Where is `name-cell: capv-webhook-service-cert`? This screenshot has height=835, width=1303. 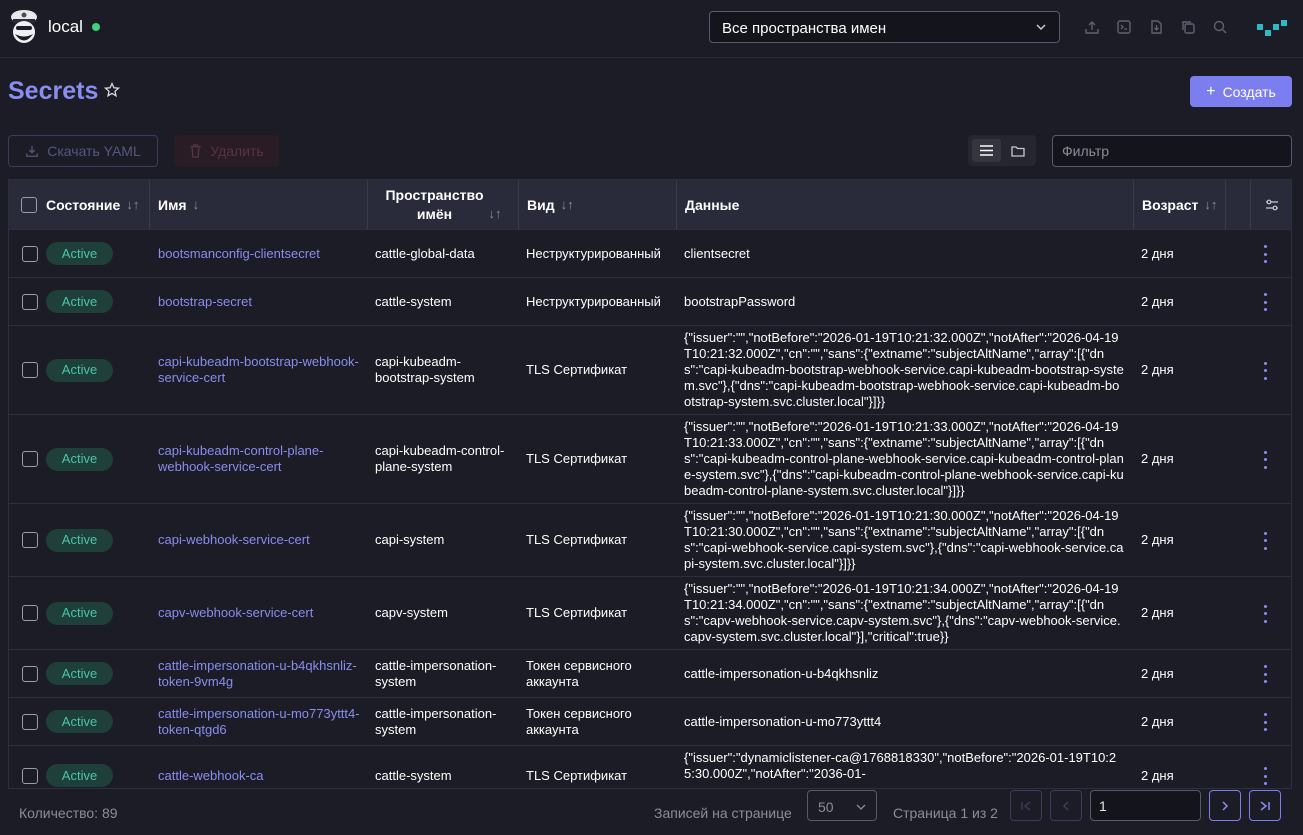 name-cell: capv-webhook-service-cert is located at coordinates (260, 613).